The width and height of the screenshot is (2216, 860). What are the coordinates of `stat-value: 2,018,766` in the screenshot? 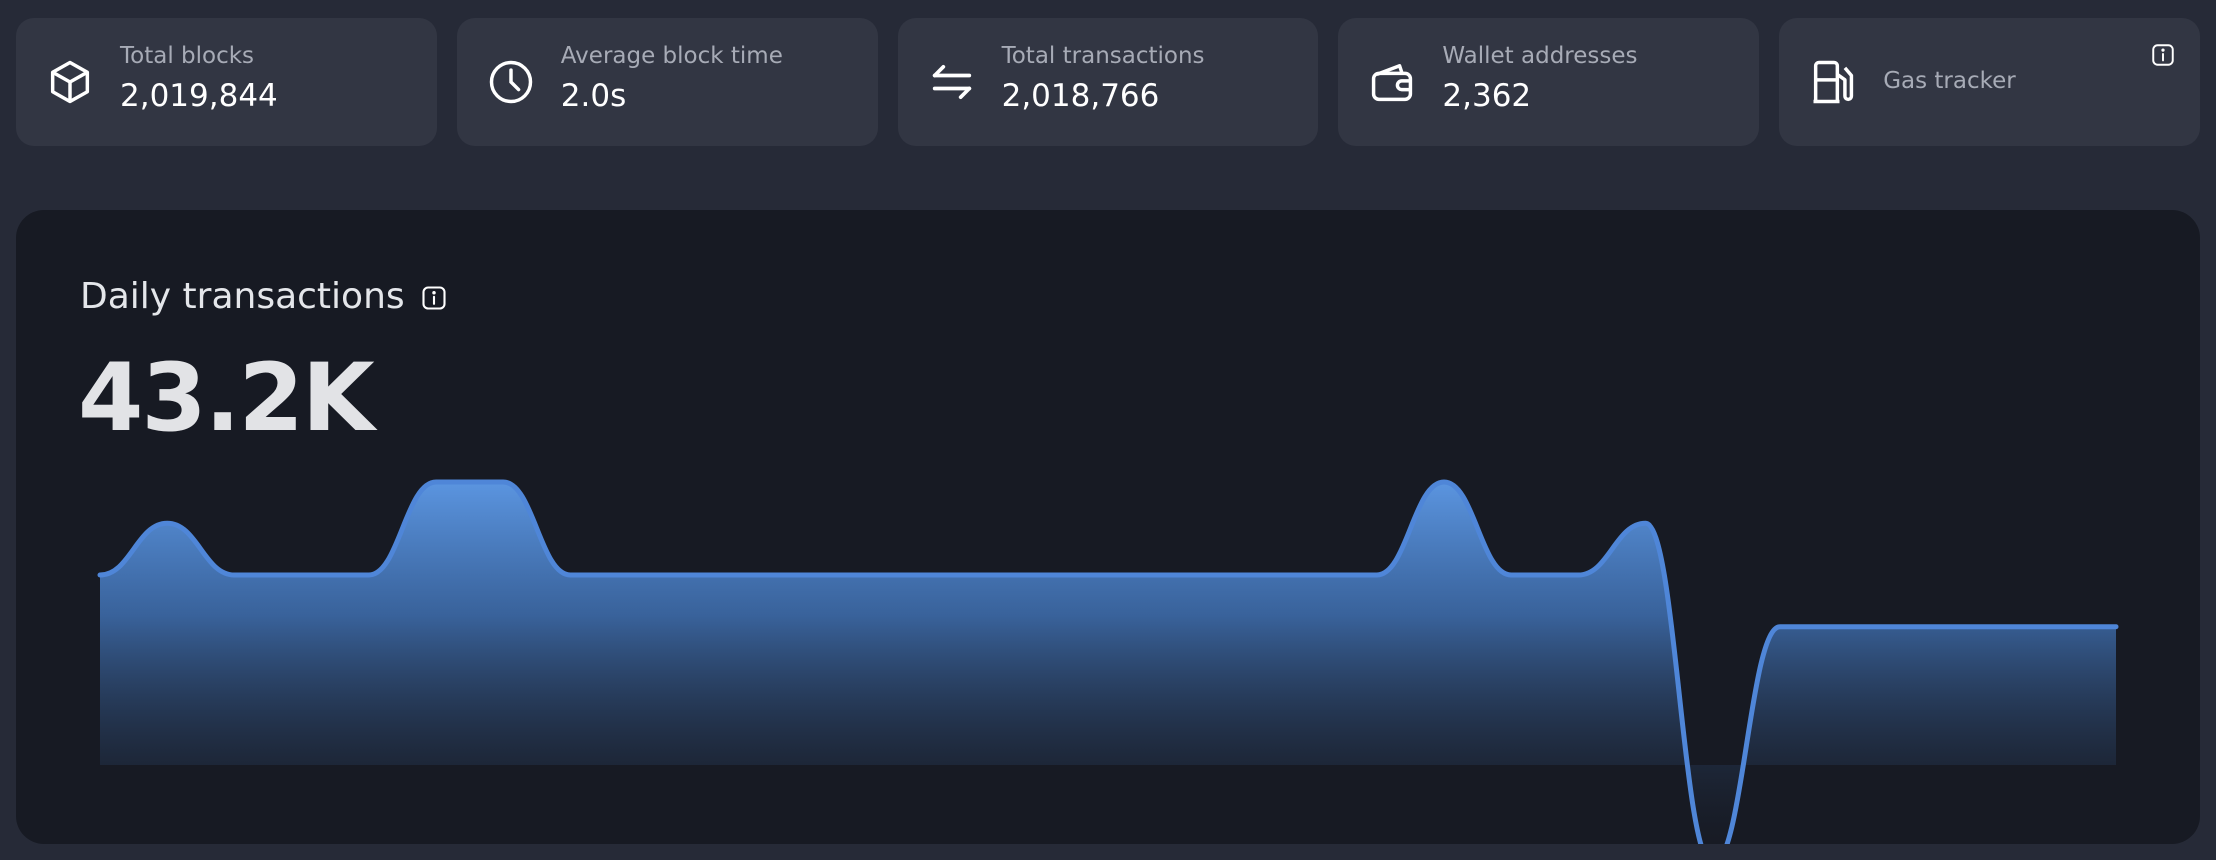 It's located at (1080, 96).